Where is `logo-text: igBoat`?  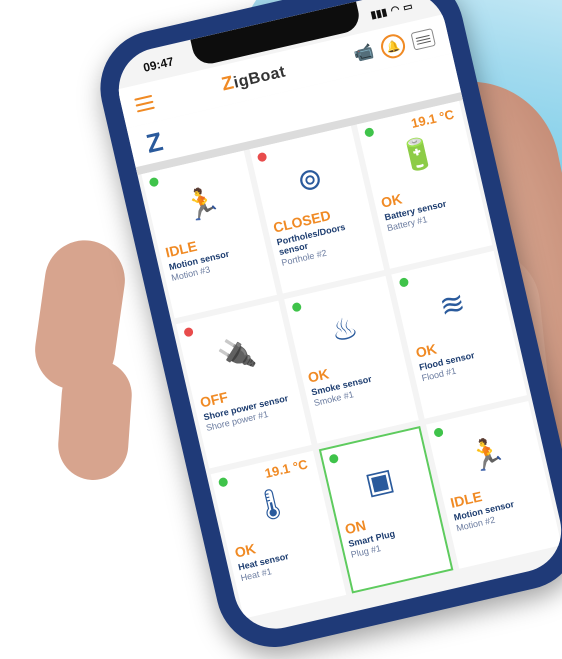
logo-text: igBoat is located at coordinates (260, 77).